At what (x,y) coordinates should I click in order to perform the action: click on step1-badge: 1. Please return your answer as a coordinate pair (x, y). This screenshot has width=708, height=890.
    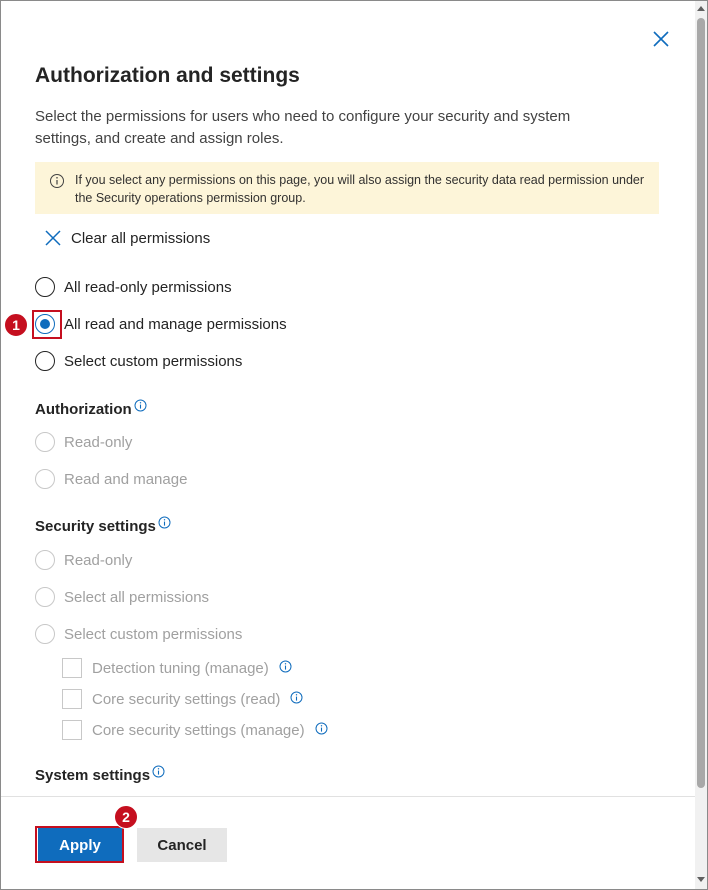
    Looking at the image, I should click on (16, 325).